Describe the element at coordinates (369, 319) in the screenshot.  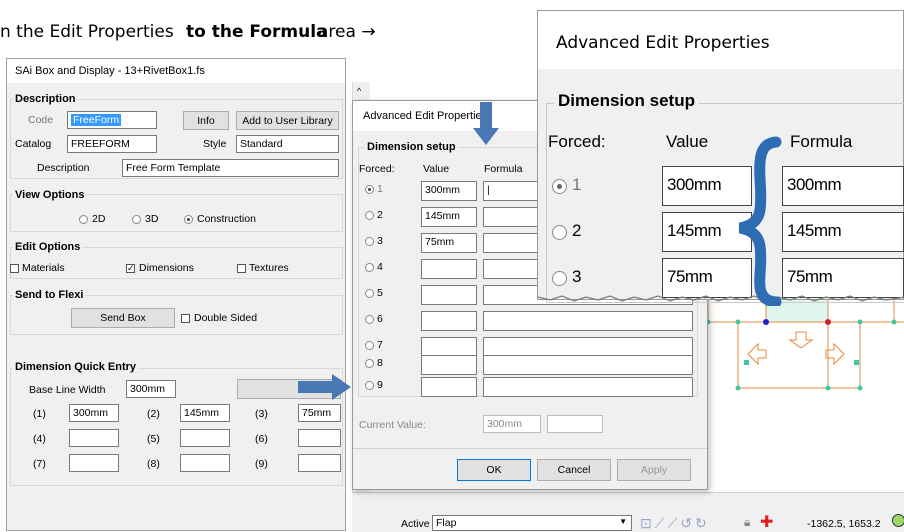
I see `dialog-row-6-radio` at that location.